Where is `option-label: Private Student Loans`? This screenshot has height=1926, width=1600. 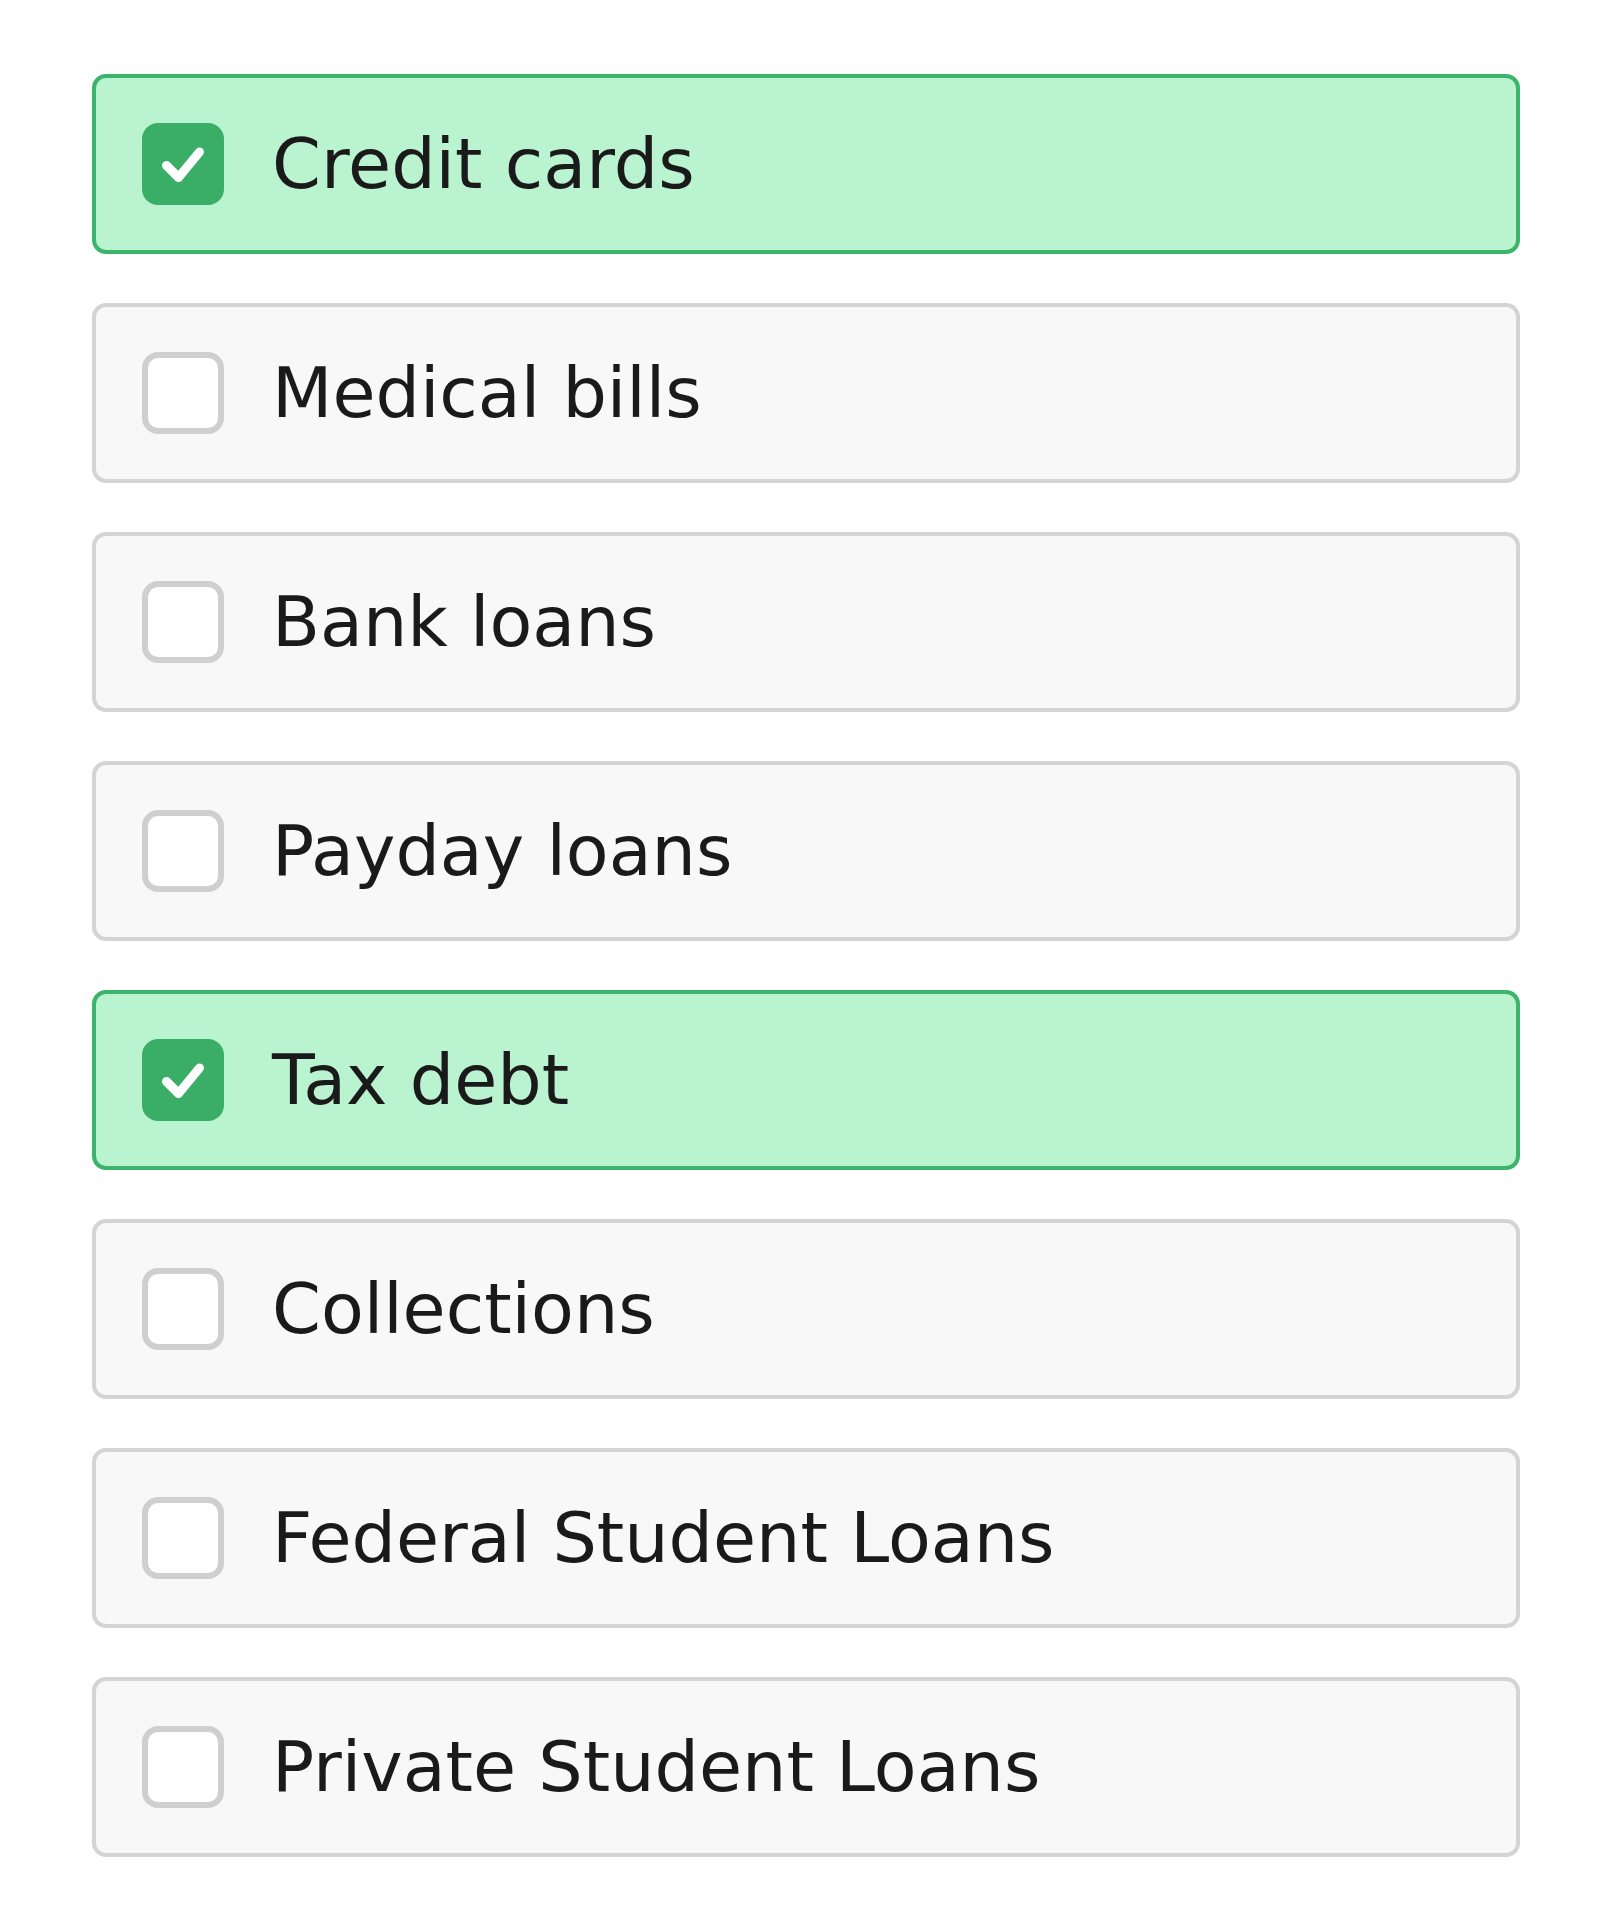 option-label: Private Student Loans is located at coordinates (656, 1767).